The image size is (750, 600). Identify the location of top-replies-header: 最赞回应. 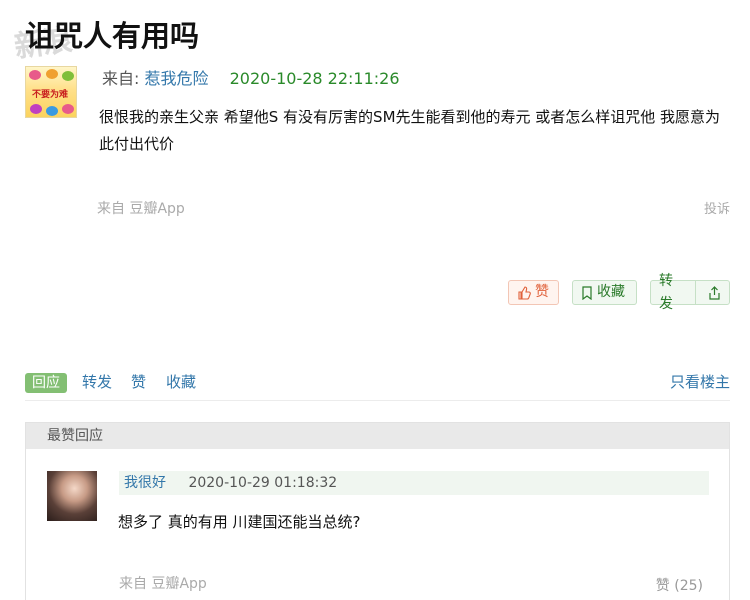
(377, 436).